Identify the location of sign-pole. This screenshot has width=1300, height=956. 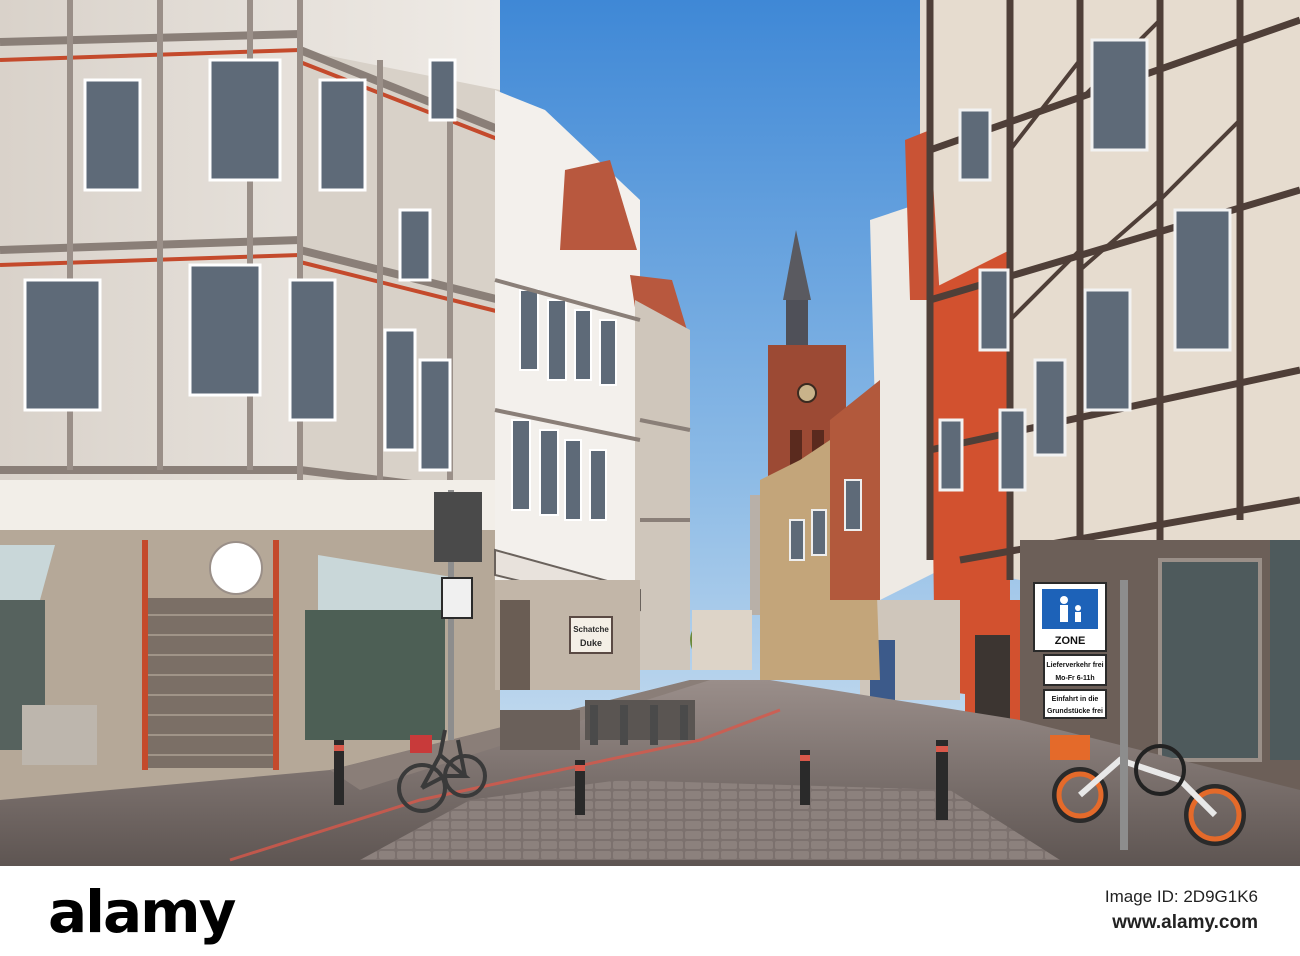
(1124, 715).